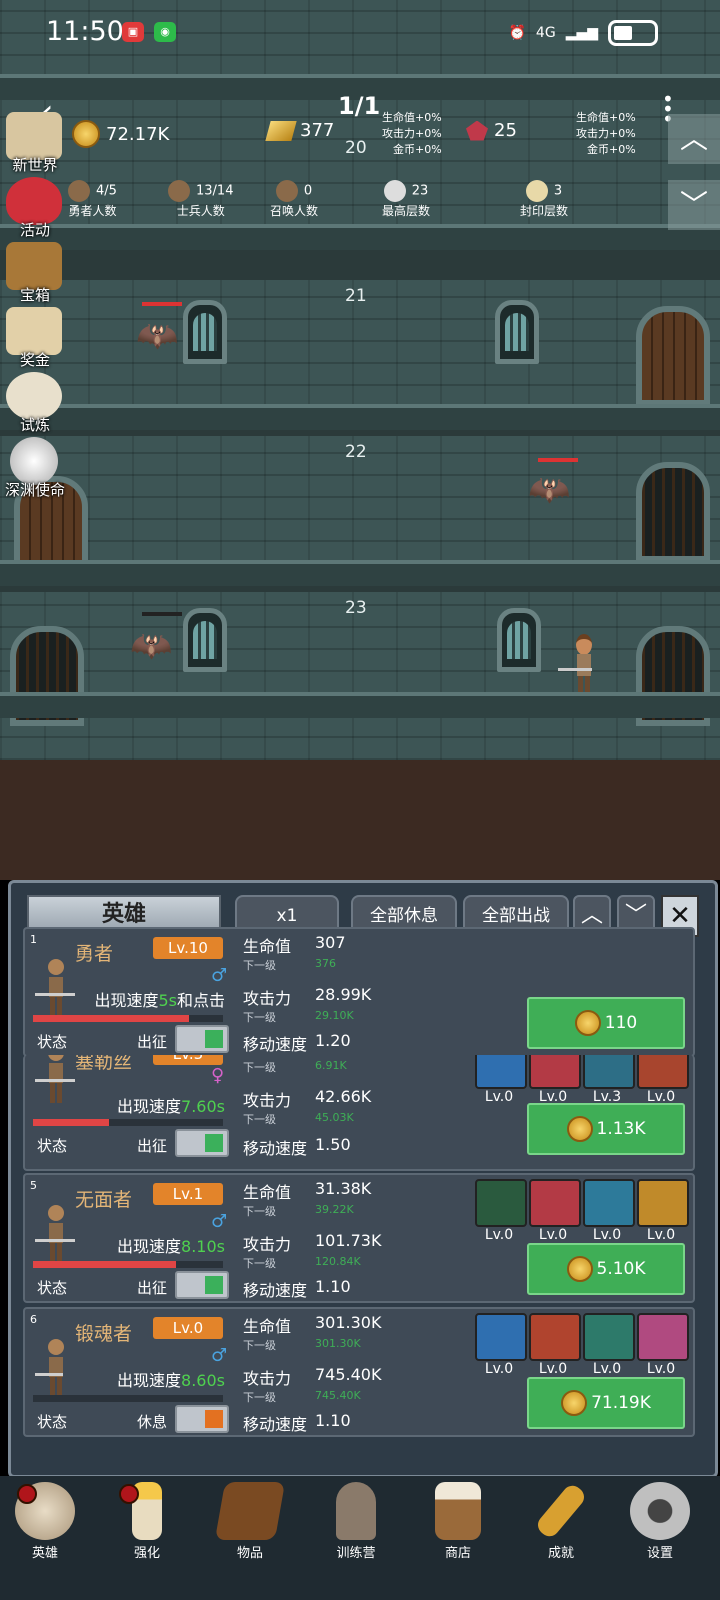  Describe the element at coordinates (147, 1521) in the screenshot. I see `nav-enhance: 强化` at that location.